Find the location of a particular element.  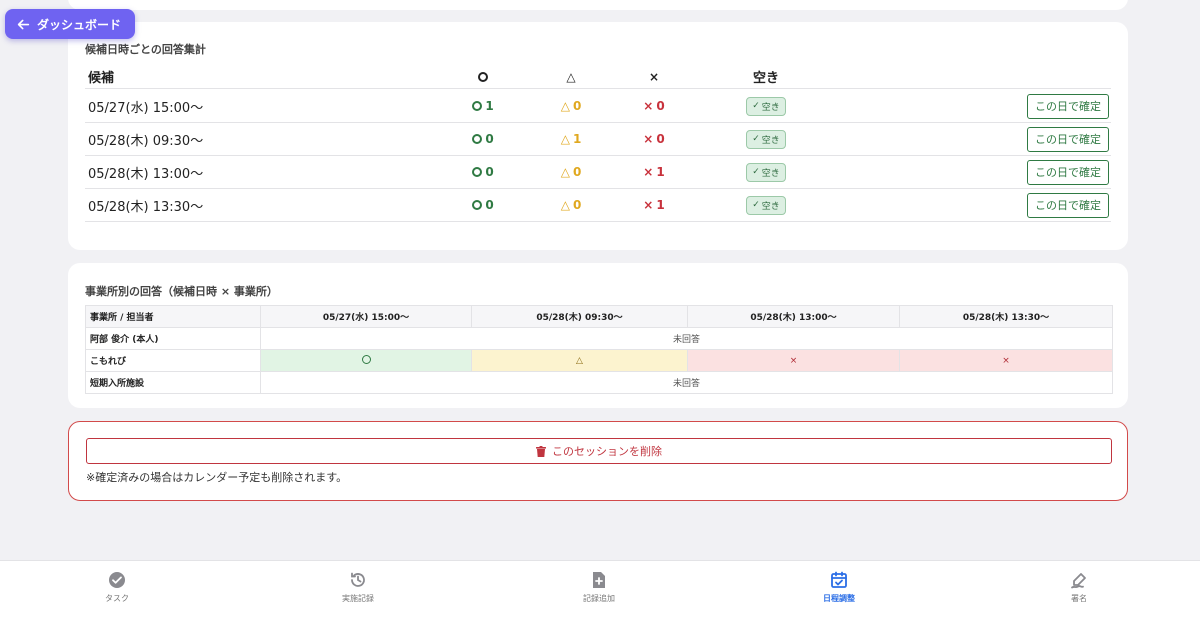

nav-label: 実施記録 is located at coordinates (358, 598).